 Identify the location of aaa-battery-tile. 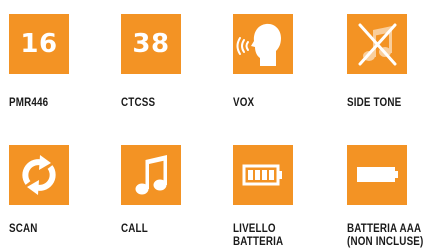
(377, 175).